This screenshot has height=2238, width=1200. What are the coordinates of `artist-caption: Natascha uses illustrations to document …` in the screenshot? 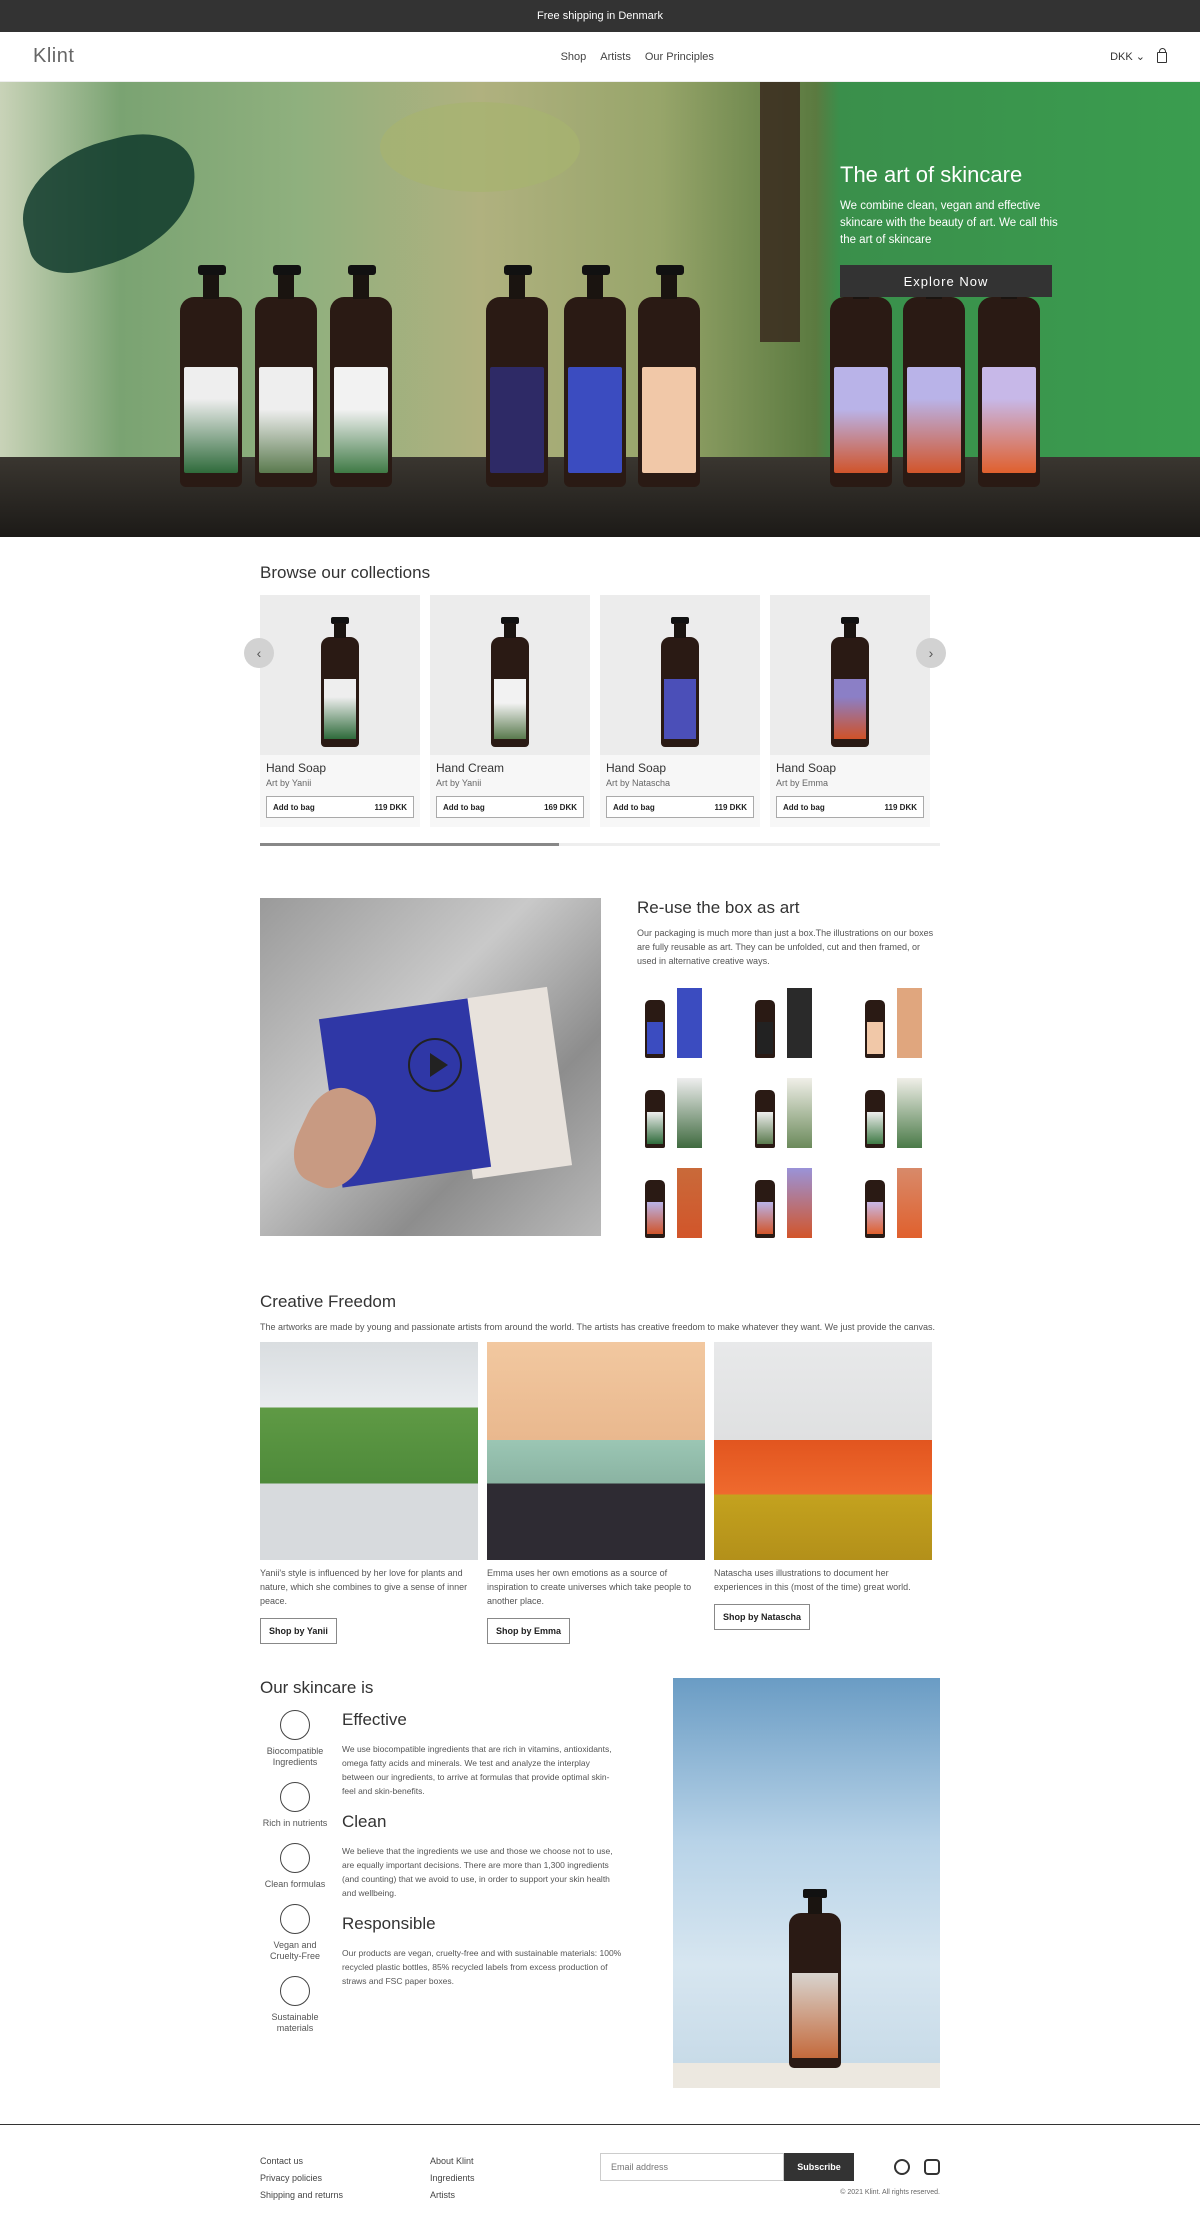 It's located at (812, 1580).